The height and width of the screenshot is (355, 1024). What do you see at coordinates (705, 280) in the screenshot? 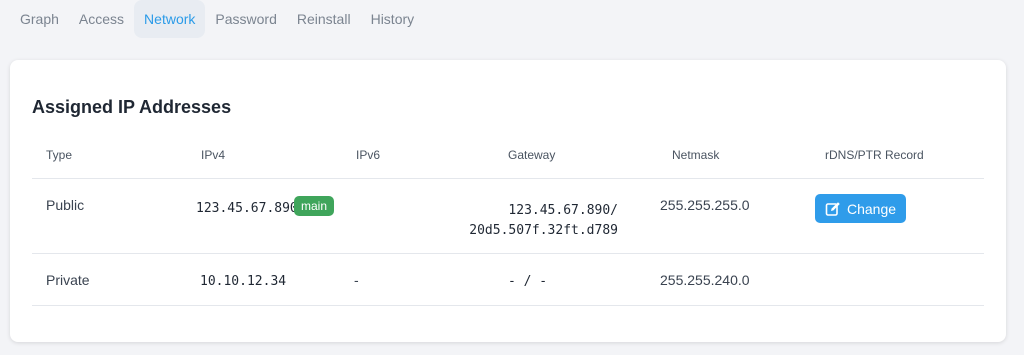
I see `row-netmask: 255.255.240.0` at bounding box center [705, 280].